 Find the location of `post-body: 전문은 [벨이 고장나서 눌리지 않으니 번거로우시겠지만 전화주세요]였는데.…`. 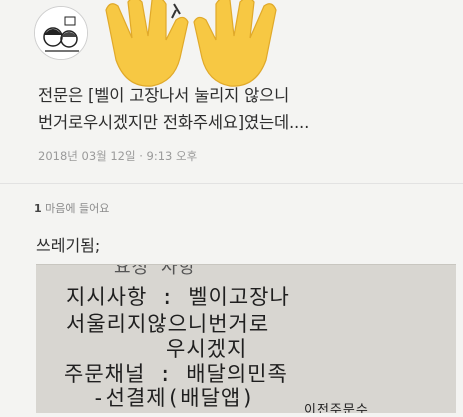

post-body: 전문은 [벨이 고장나서 눌리지 않으니 번거로우시겠지만 전화주세요]였는데.… is located at coordinates (238, 109).